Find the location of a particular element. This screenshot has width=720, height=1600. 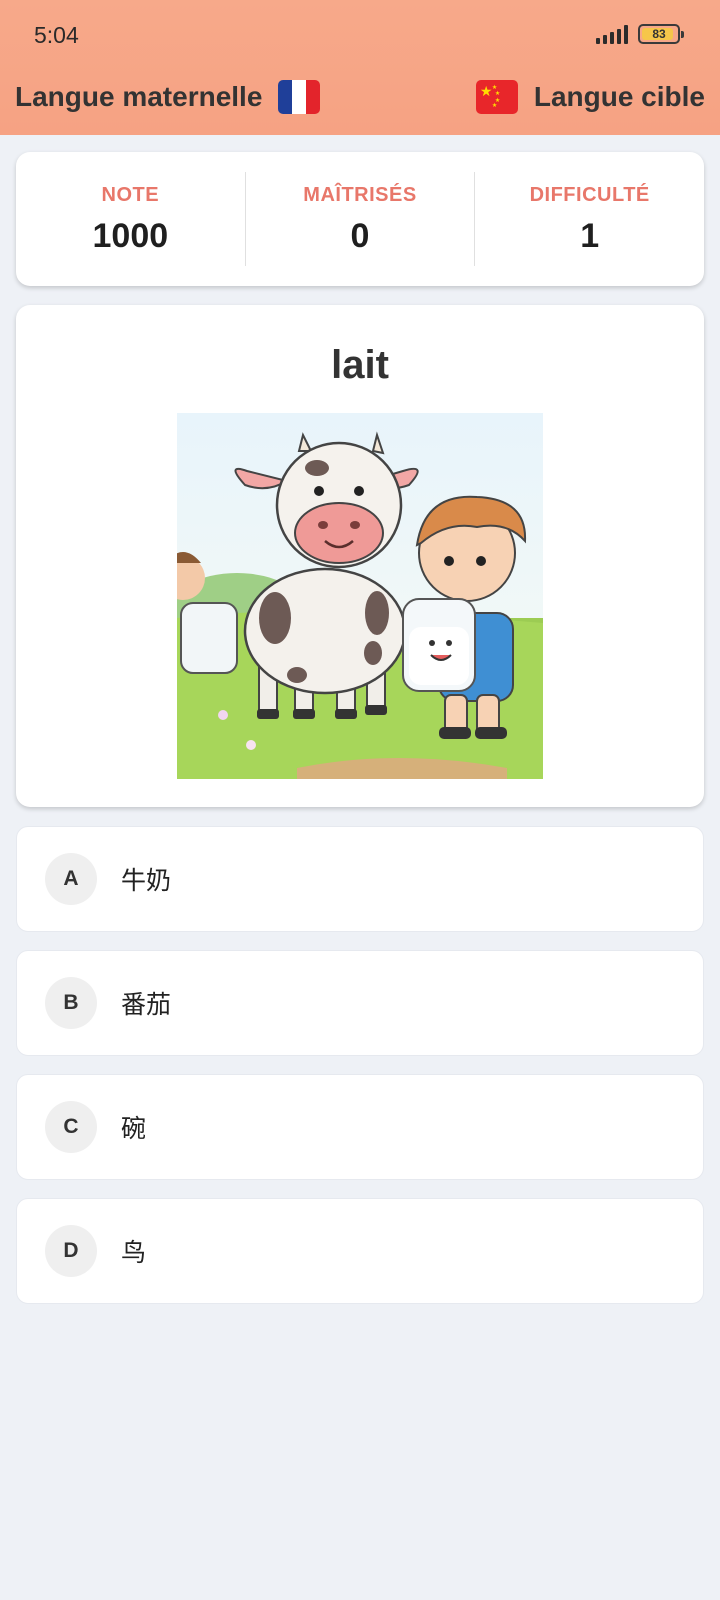

option-text: 番茄 is located at coordinates (146, 1004).